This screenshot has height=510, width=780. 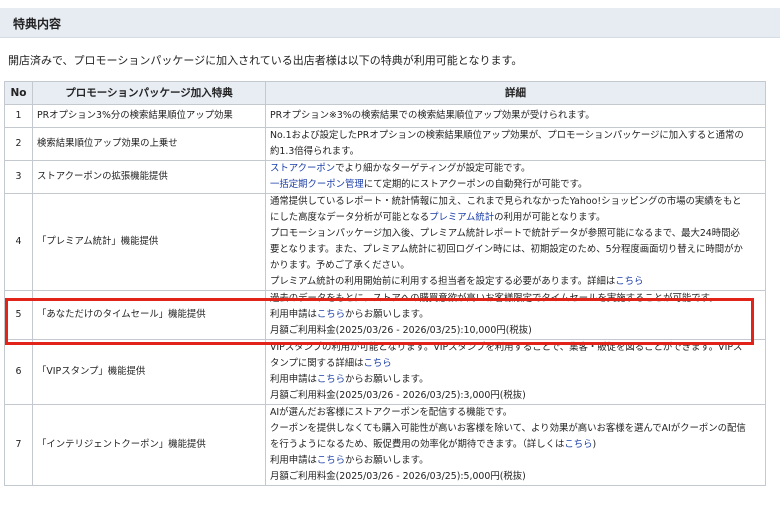 I want to click on detail-line: にした高度なデータ分析が可能となるプレミアム統計の利用が可能となります。, so click(x=515, y=218).